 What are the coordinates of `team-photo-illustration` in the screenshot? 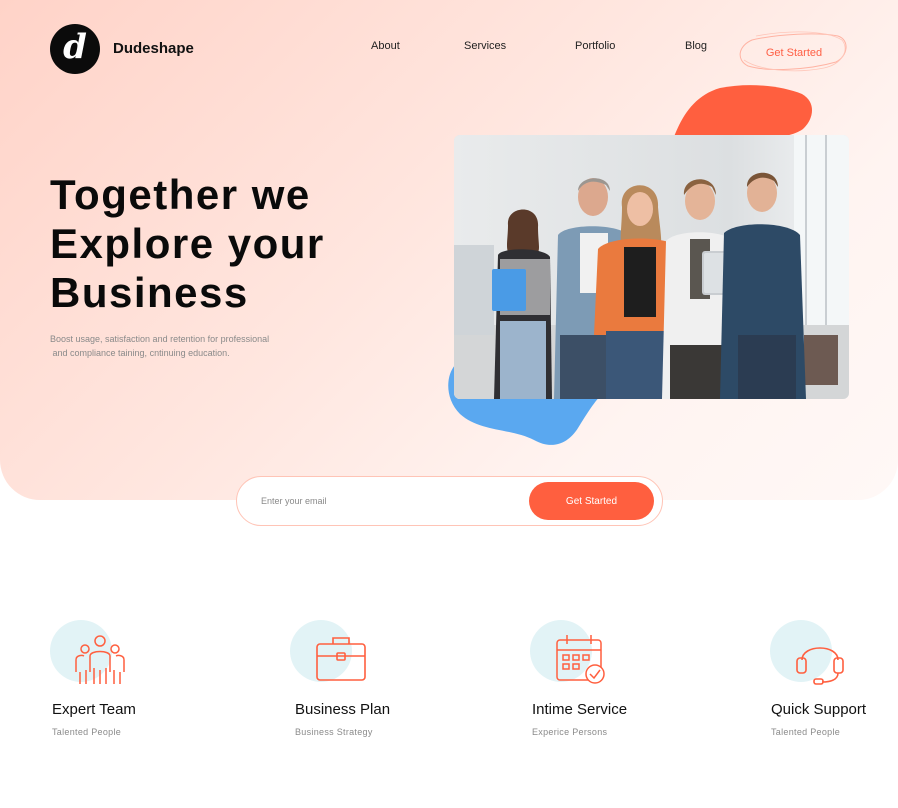 It's located at (651, 267).